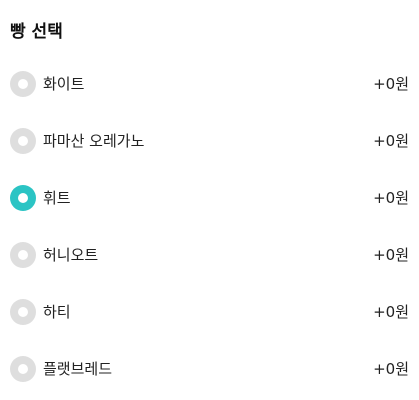  I want to click on bread-option-wheat: 휘트 +0원, so click(209, 198).